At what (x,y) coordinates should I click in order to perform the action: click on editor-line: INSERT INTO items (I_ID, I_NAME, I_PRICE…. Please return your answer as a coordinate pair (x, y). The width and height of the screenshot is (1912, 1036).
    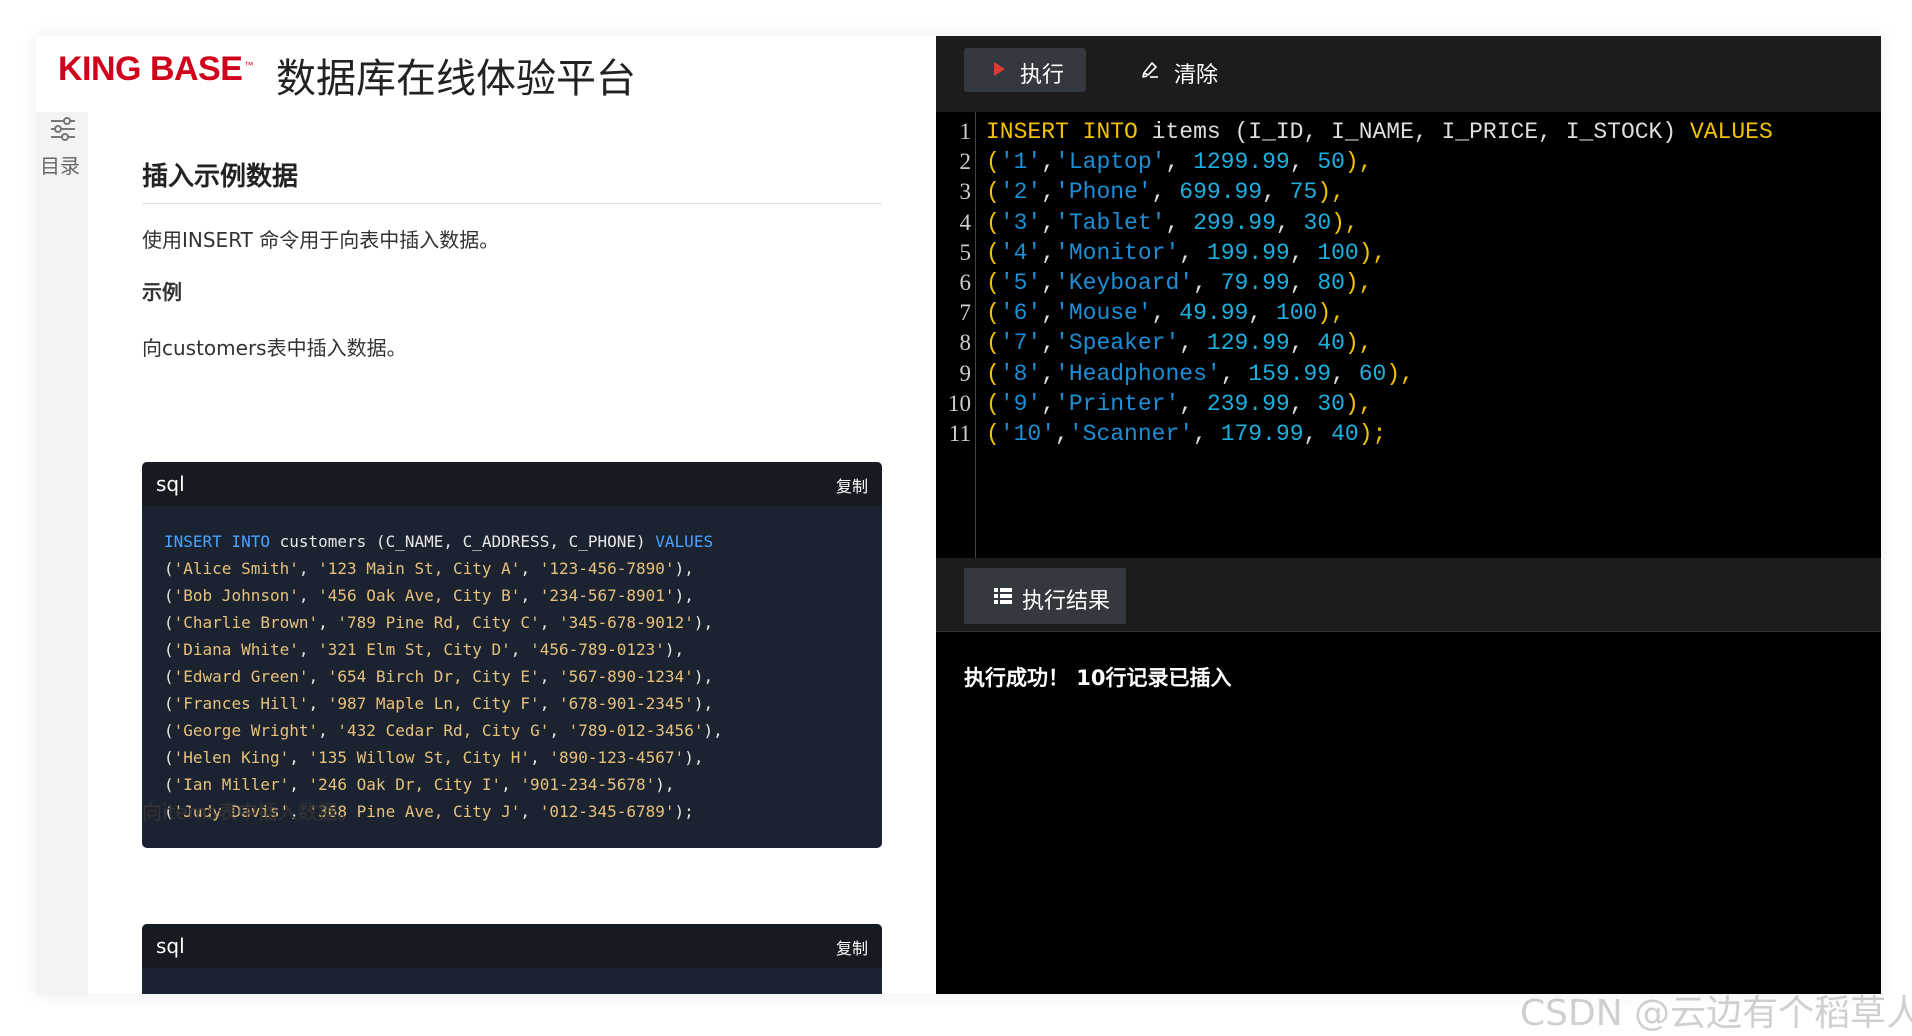
    Looking at the image, I should click on (1379, 132).